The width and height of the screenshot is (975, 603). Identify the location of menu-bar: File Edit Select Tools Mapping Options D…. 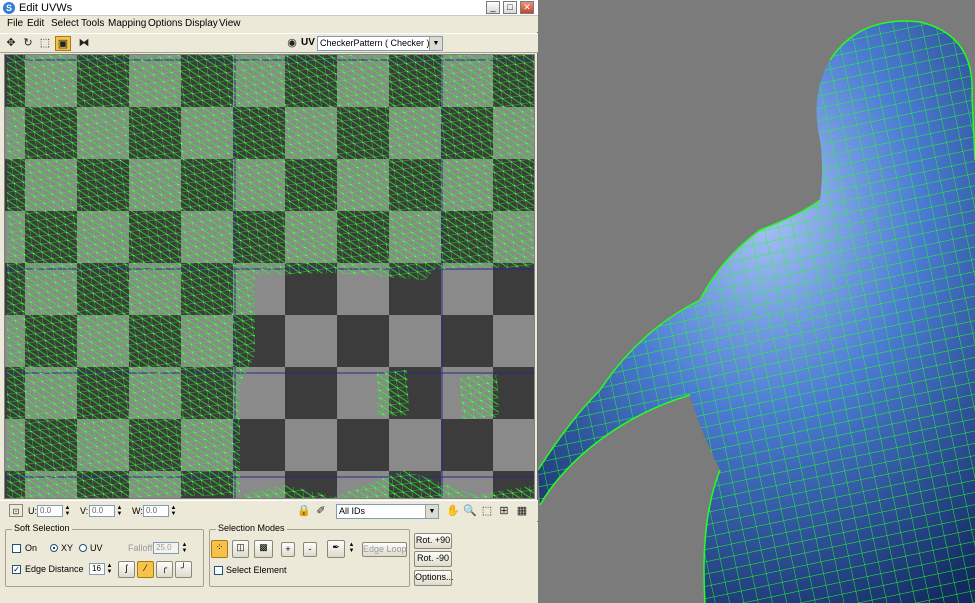
(269, 24).